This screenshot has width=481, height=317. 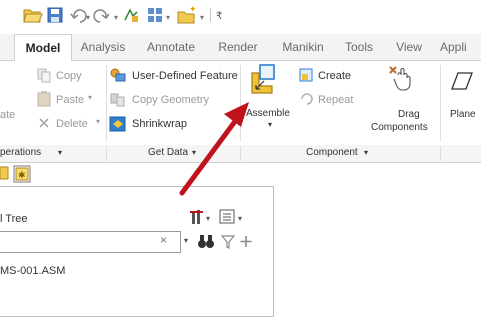 I want to click on paste-dropdown-icon: ▾, so click(x=90, y=97).